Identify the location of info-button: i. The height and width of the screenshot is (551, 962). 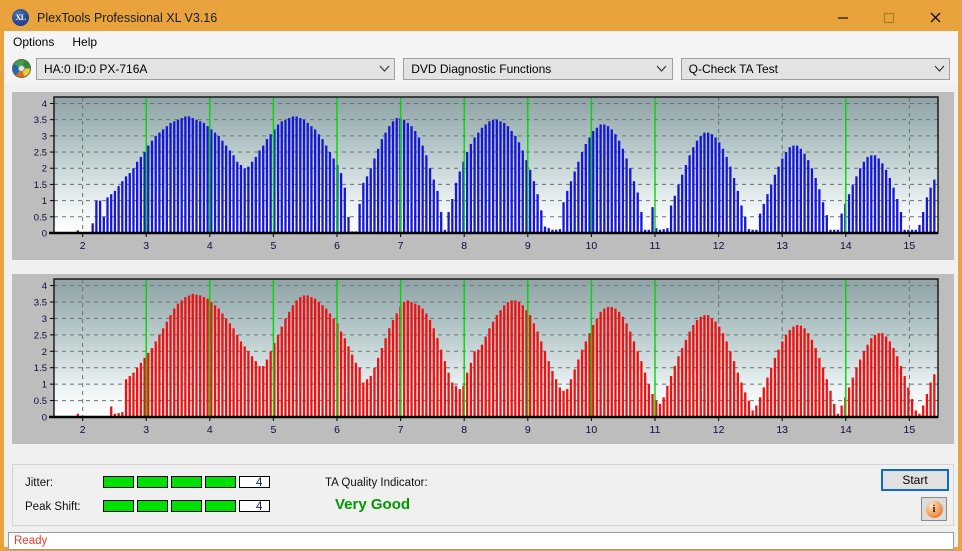
(934, 509).